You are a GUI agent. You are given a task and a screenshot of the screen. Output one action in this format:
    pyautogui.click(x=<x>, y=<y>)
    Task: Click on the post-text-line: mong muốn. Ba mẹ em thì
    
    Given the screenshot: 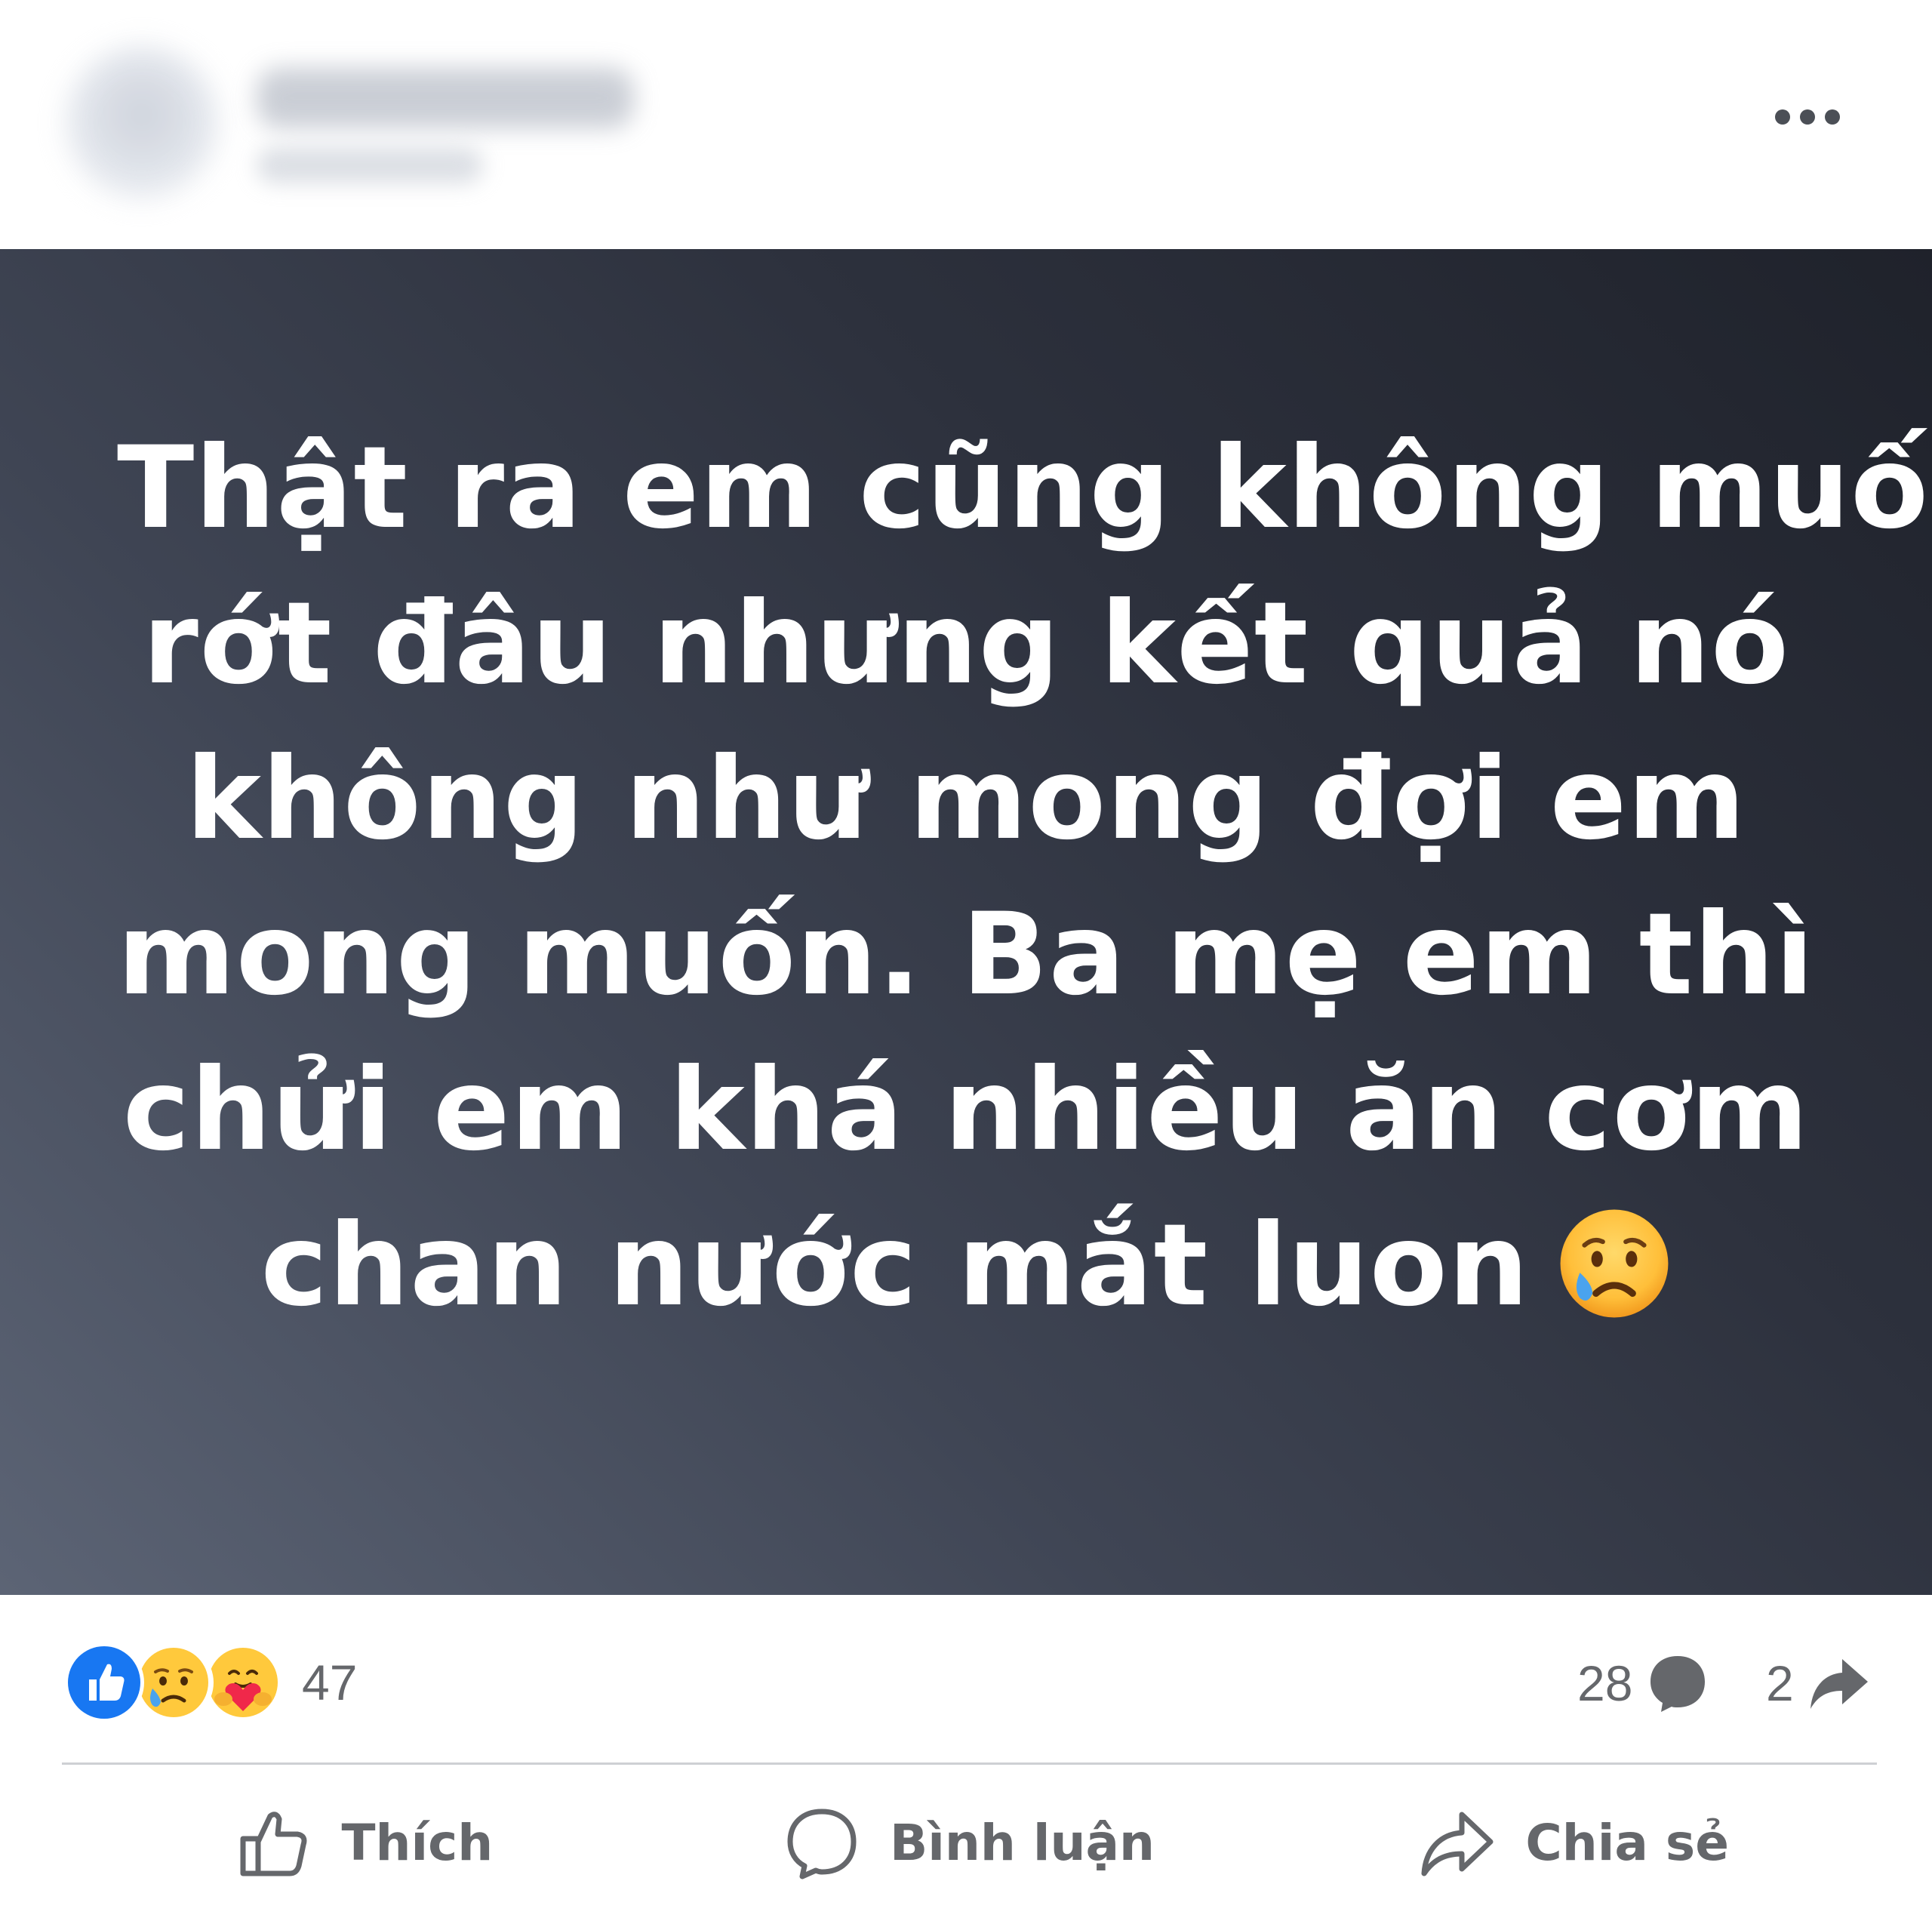 What is the action you would take?
    pyautogui.click(x=966, y=954)
    